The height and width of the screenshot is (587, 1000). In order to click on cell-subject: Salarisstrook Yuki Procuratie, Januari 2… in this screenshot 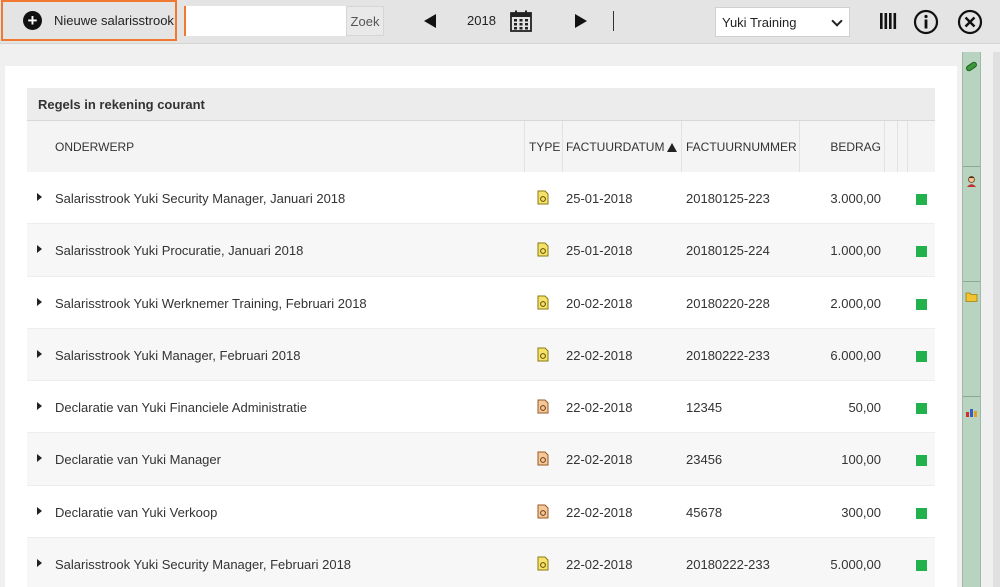, I will do `click(179, 250)`.